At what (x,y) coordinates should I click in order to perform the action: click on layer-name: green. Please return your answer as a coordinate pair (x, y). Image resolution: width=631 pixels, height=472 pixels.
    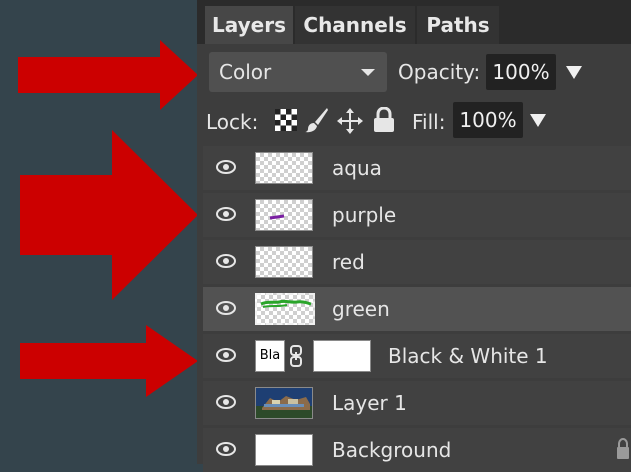
    Looking at the image, I should click on (361, 309).